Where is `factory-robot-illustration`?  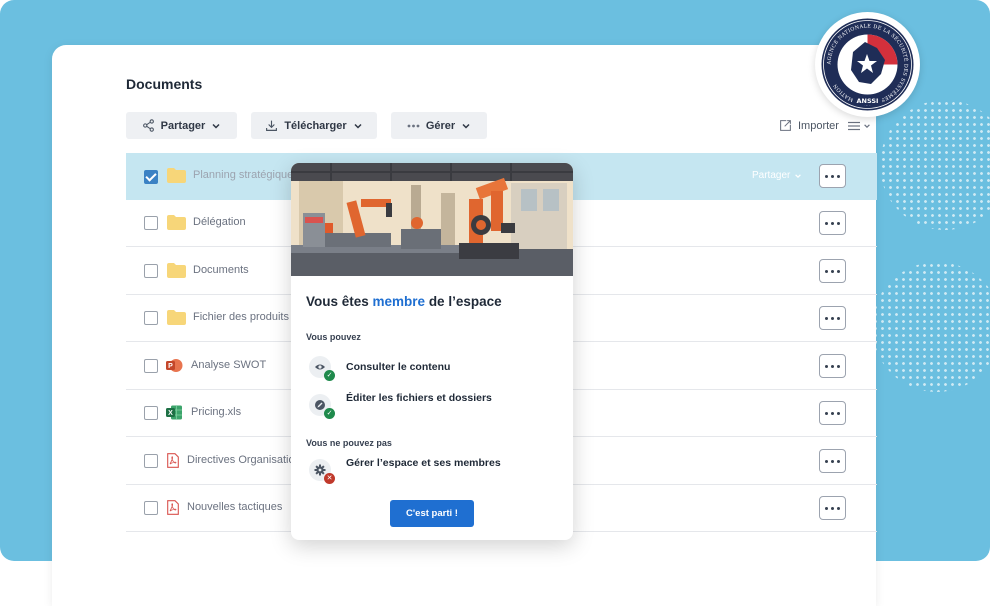
factory-robot-illustration is located at coordinates (432, 219).